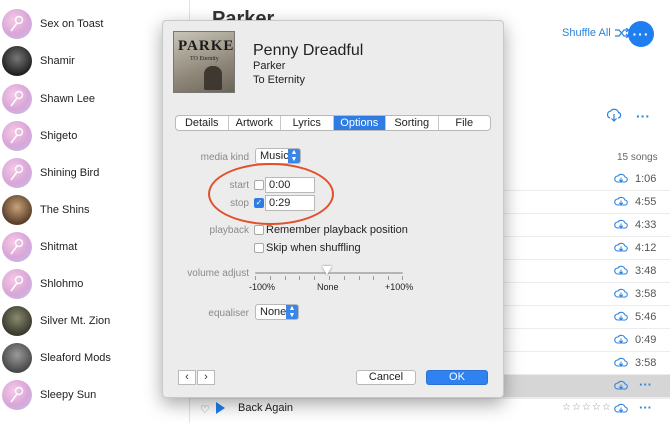 The image size is (670, 423). Describe the element at coordinates (70, 172) in the screenshot. I see `artist-name: Shining Bird` at that location.